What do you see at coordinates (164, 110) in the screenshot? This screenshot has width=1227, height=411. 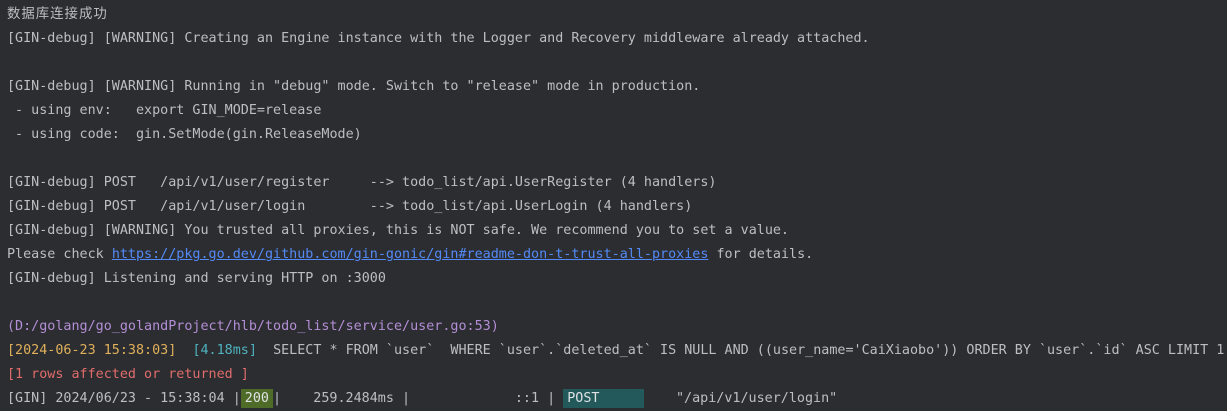 I see `log-line: - using env: export GIN_MODE=release` at bounding box center [164, 110].